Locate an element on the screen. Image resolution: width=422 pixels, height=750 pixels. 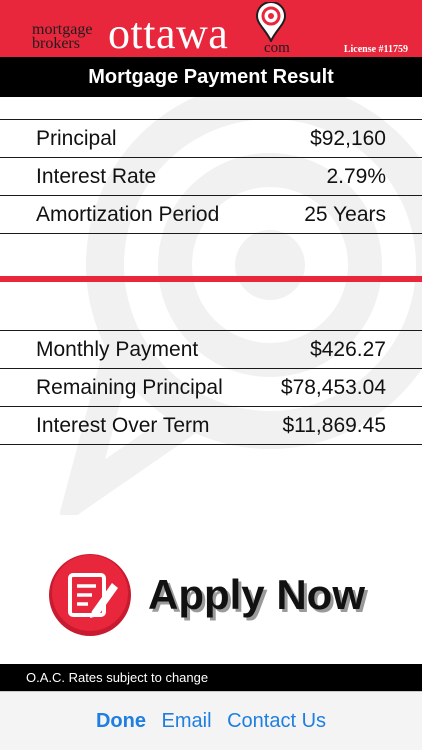
amortization-value: 25 Years is located at coordinates (345, 214).